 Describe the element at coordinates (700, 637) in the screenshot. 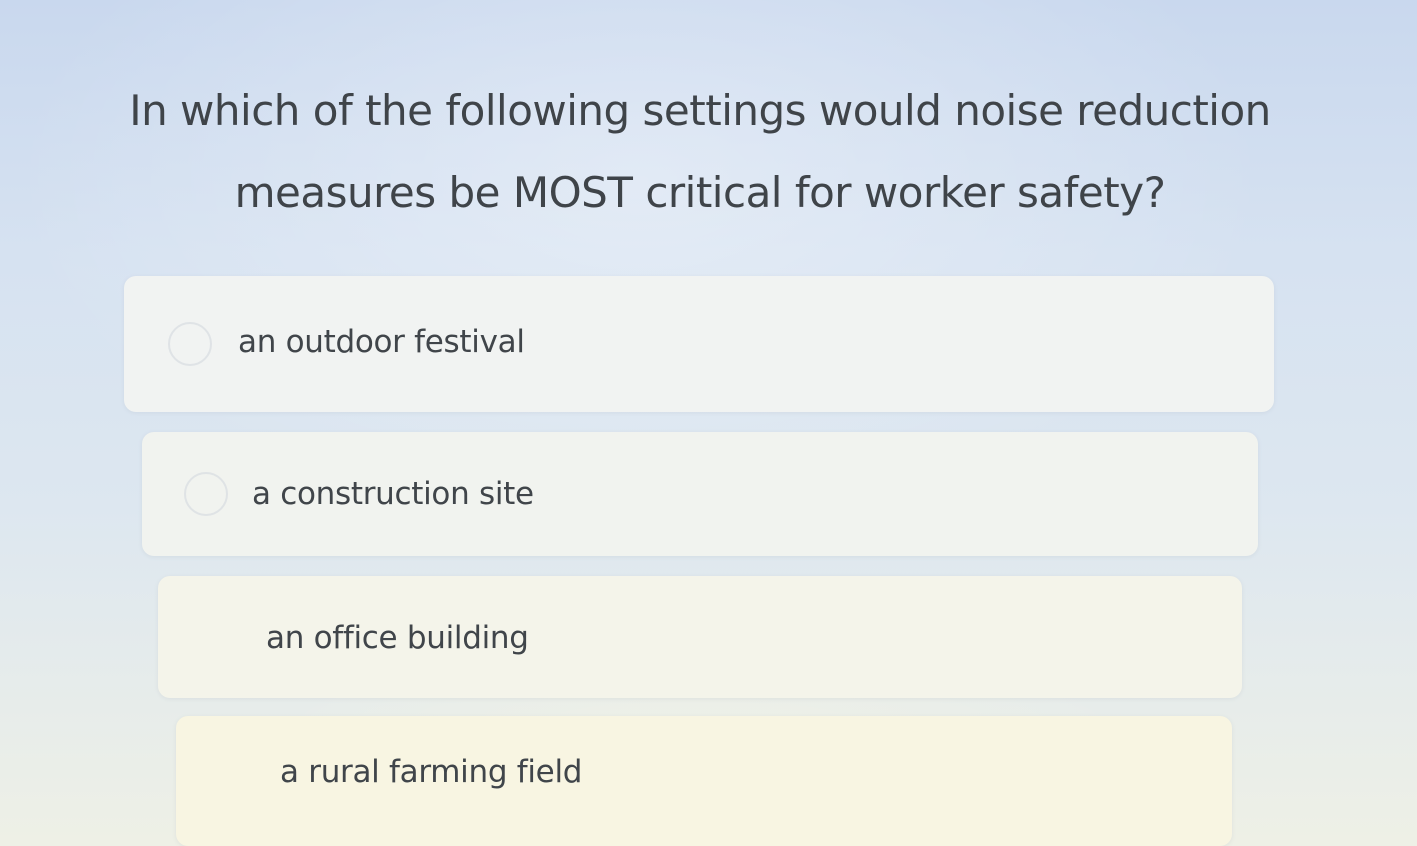

I see `answer-option-office-building: an office building` at that location.